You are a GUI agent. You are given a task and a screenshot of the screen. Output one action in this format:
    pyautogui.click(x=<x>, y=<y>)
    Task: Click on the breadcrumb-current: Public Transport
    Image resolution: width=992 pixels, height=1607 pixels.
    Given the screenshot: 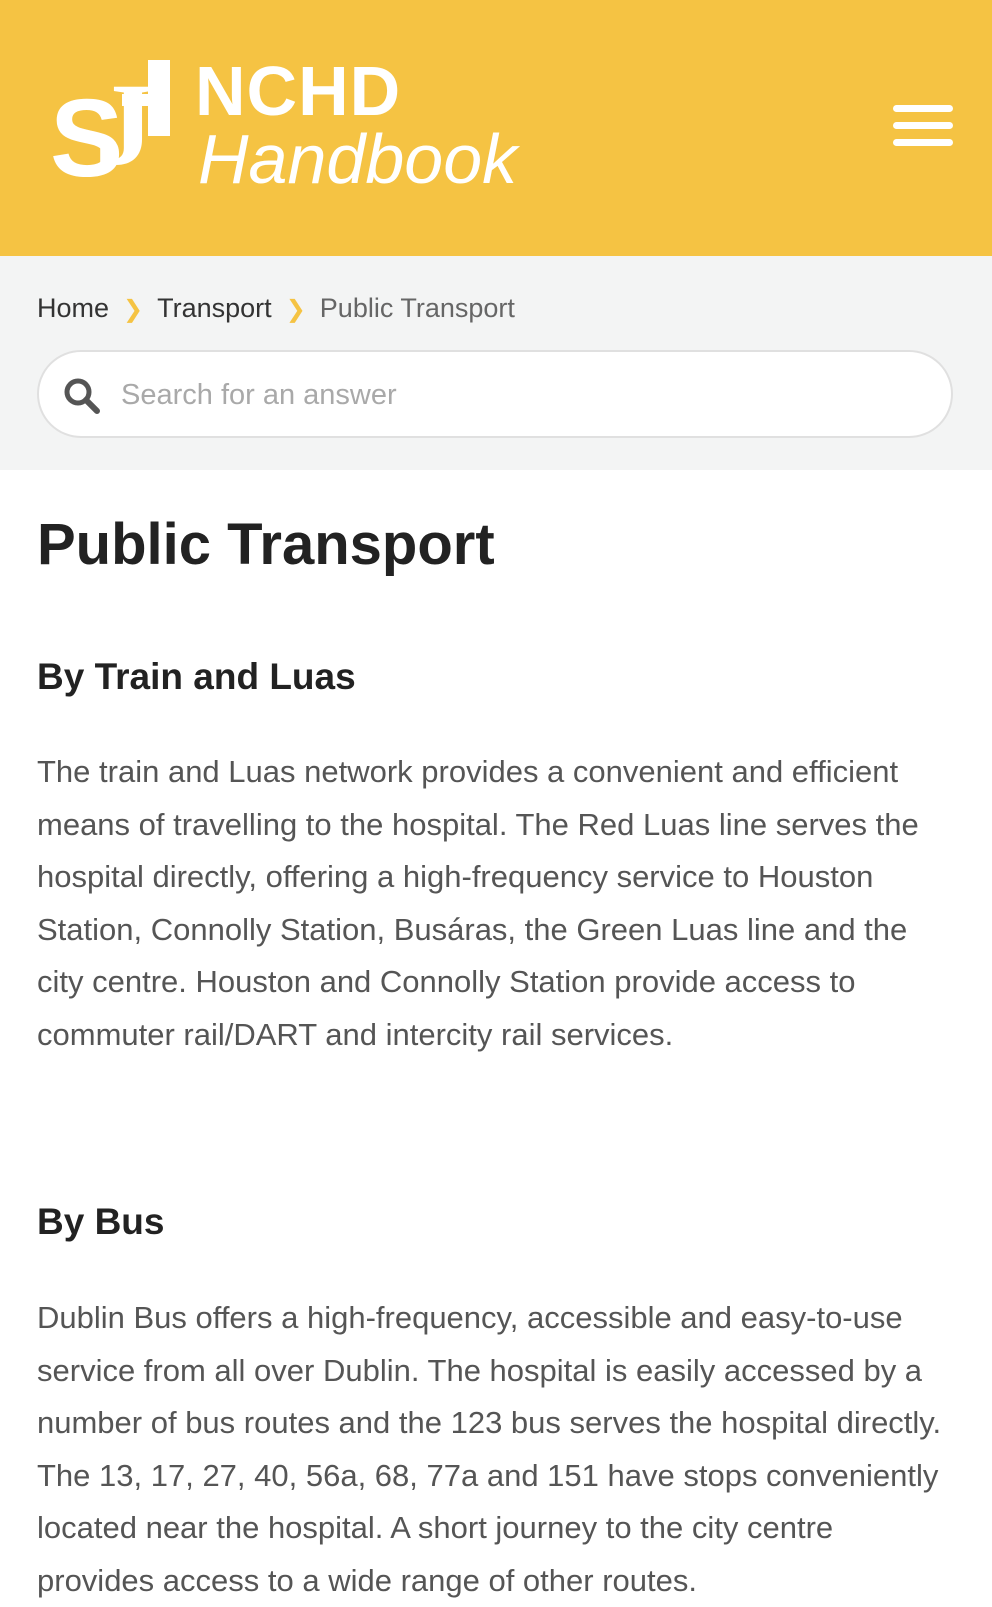 What is the action you would take?
    pyautogui.click(x=417, y=308)
    